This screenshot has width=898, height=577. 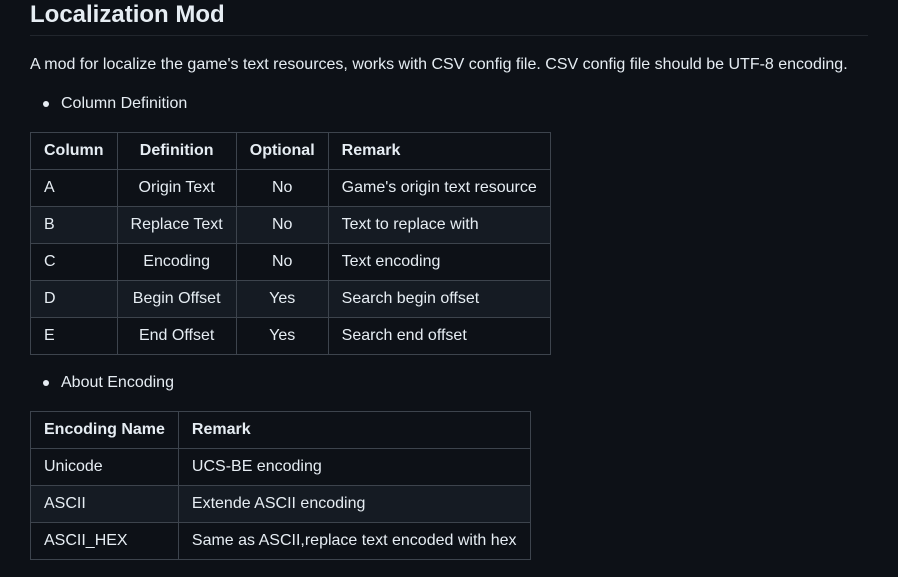 What do you see at coordinates (74, 299) in the screenshot?
I see `cell-column: D` at bounding box center [74, 299].